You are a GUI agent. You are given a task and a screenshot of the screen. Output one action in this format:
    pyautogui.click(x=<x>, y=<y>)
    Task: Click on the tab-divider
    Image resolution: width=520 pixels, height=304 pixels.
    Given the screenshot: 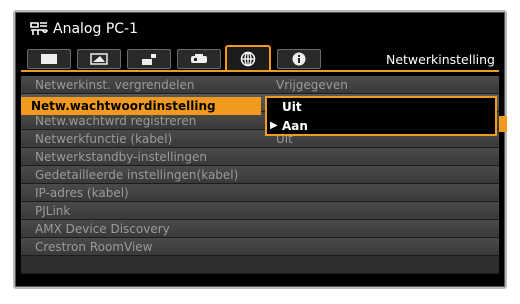 What is the action you would take?
    pyautogui.click(x=260, y=71)
    